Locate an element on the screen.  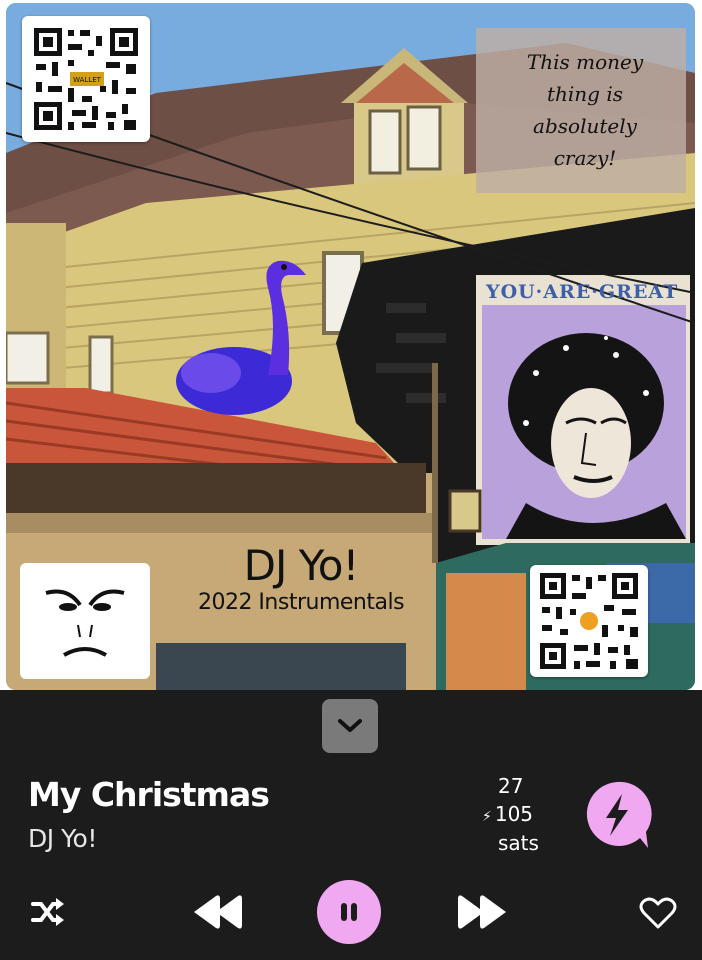
next-button is located at coordinates (482, 912).